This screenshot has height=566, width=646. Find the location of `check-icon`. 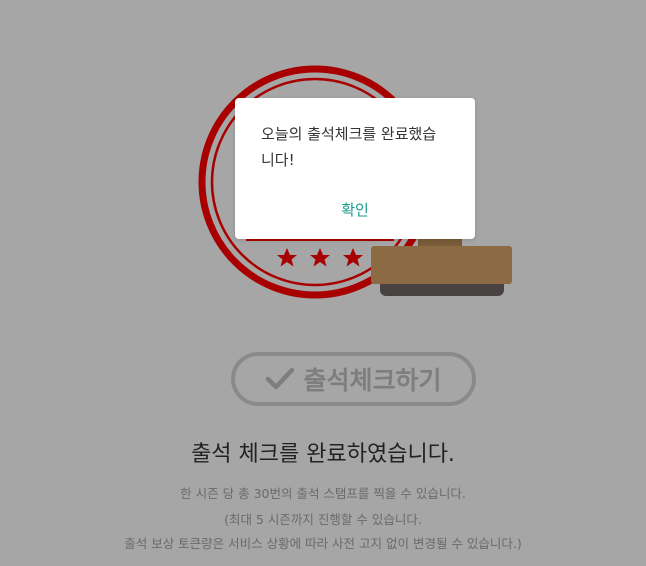

check-icon is located at coordinates (280, 379).